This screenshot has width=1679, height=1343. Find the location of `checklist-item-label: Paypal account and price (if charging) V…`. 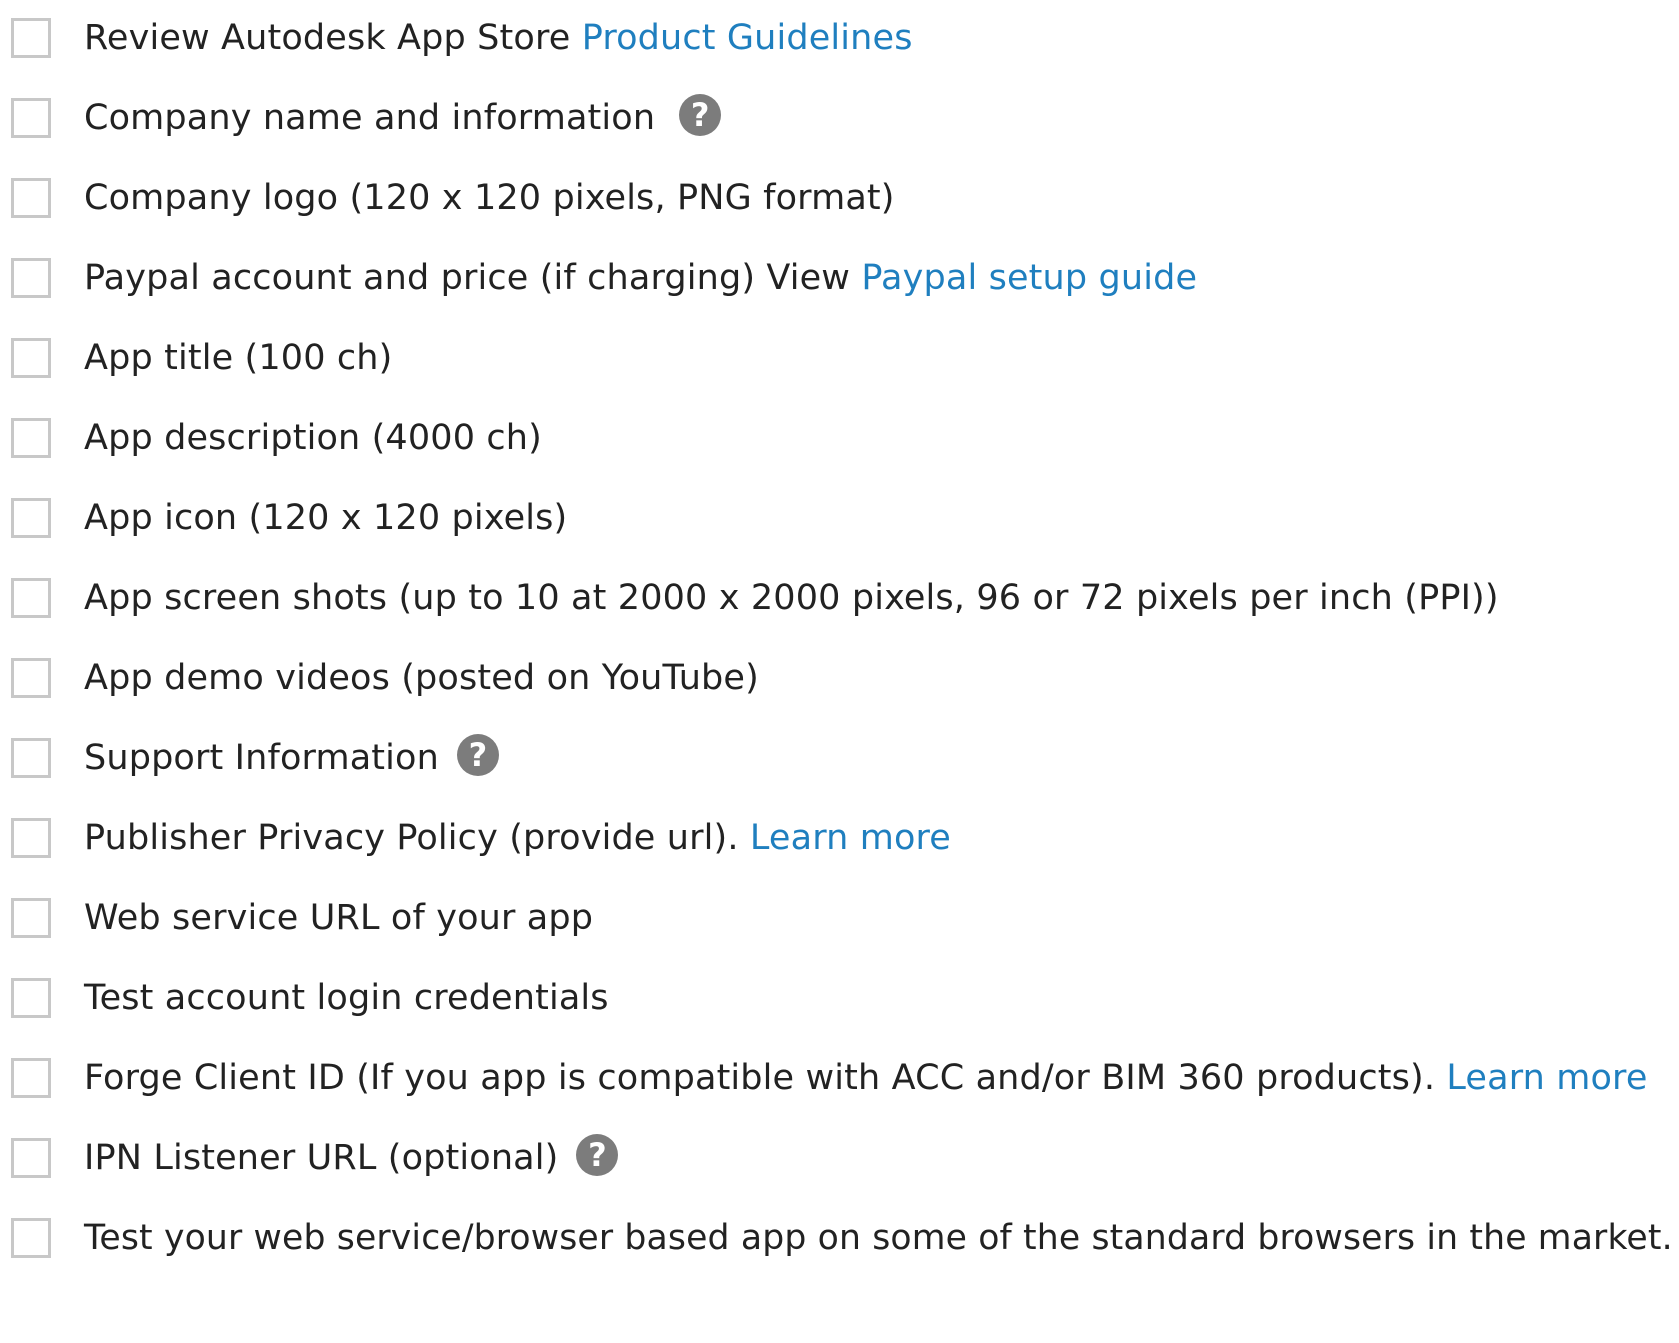

checklist-item-label: Paypal account and price (if charging) V… is located at coordinates (640, 278).